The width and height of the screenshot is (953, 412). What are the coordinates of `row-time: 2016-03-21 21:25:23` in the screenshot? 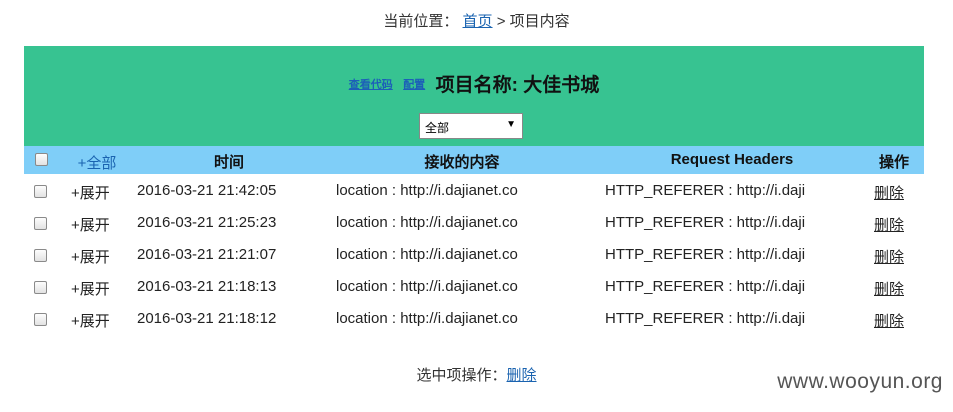 It's located at (207, 222).